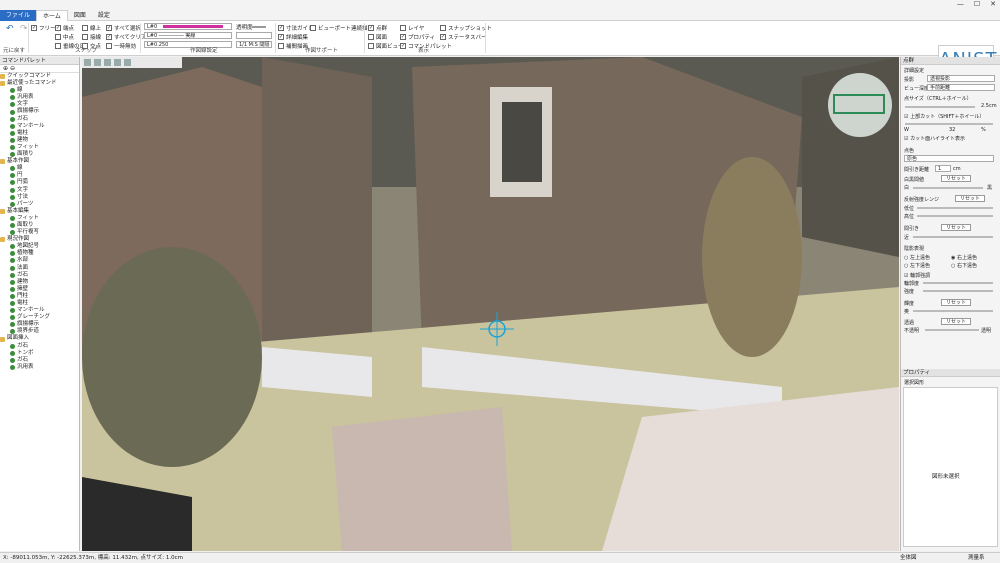 The image size is (1000, 563). Describe the element at coordinates (39, 317) in the screenshot. I see `palette-command: グレーチング` at that location.